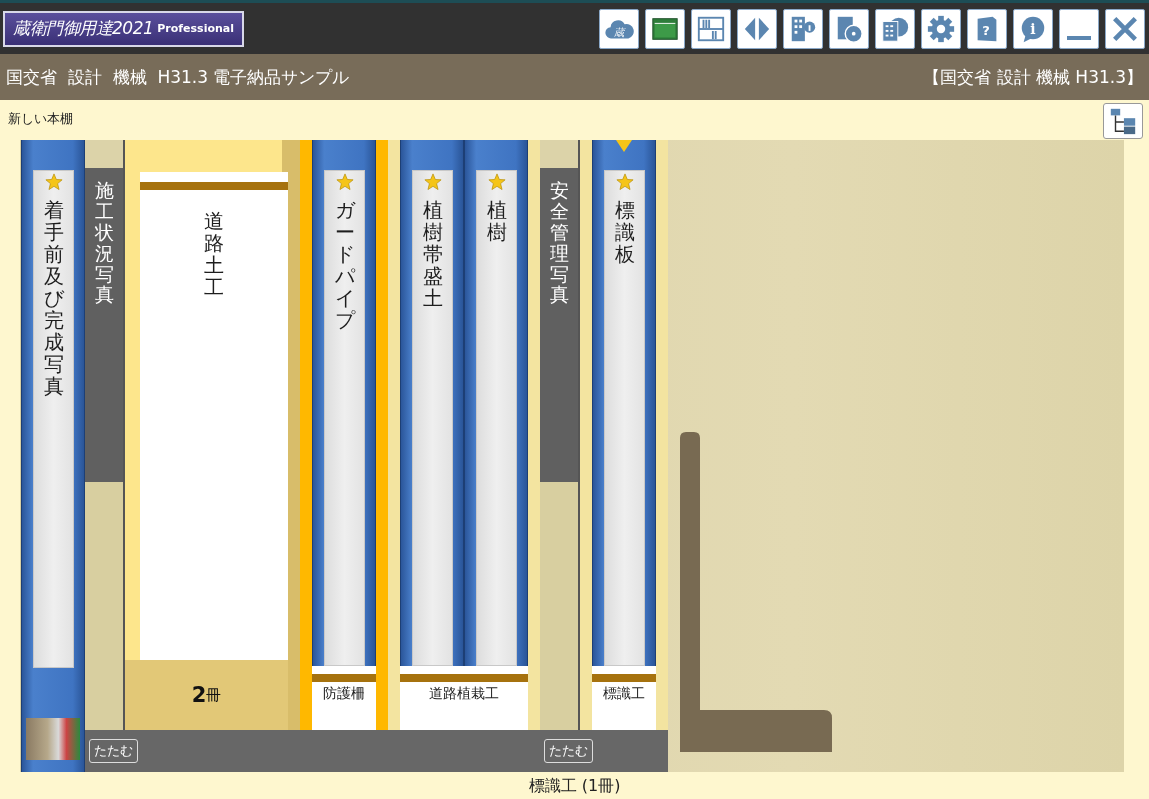  I want to click on app-logo: 蔵衛門御用達2021 Professional, so click(123, 28).